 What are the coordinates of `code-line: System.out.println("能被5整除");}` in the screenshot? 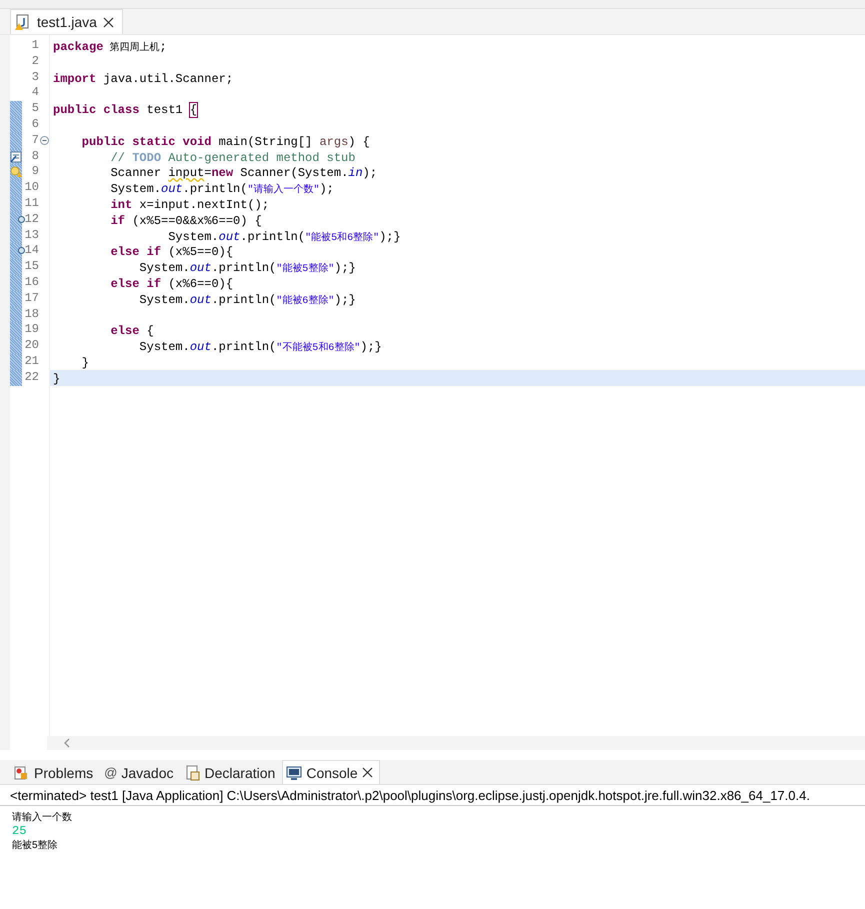 It's located at (247, 268).